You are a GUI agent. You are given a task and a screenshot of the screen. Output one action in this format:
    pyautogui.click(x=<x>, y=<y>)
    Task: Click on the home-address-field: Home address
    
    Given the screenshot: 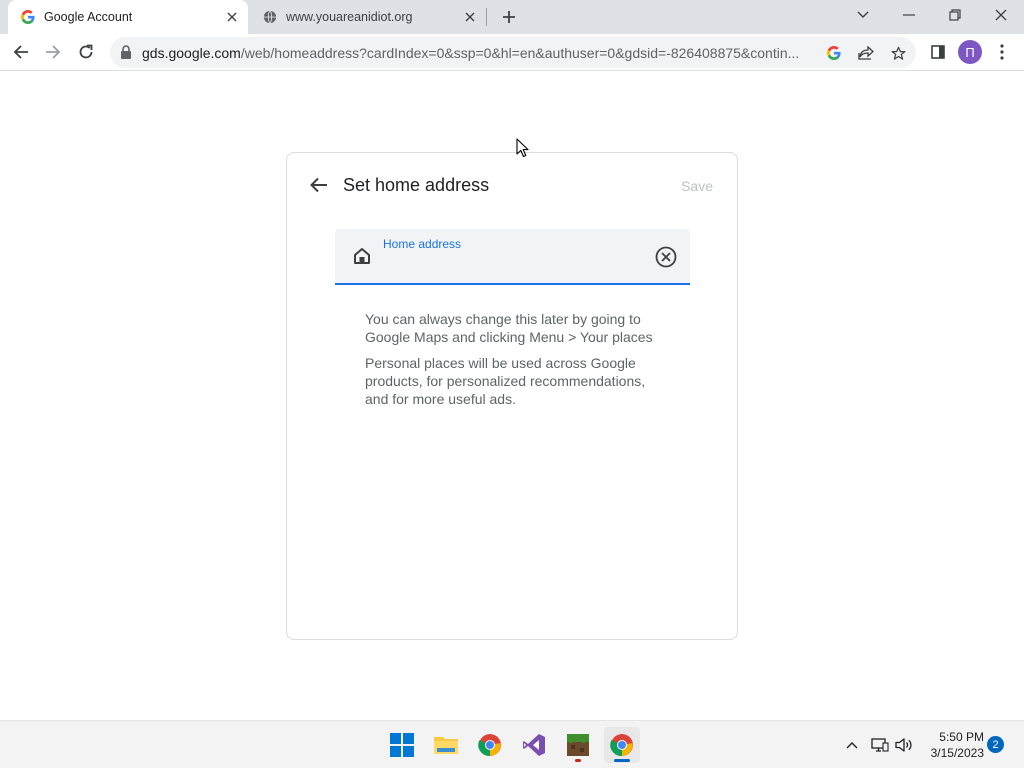 What is the action you would take?
    pyautogui.click(x=512, y=257)
    